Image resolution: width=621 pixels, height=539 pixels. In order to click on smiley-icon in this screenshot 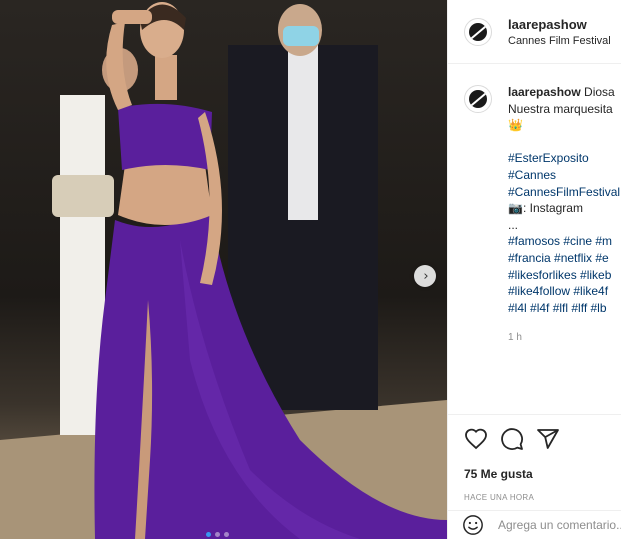, I will do `click(473, 525)`.